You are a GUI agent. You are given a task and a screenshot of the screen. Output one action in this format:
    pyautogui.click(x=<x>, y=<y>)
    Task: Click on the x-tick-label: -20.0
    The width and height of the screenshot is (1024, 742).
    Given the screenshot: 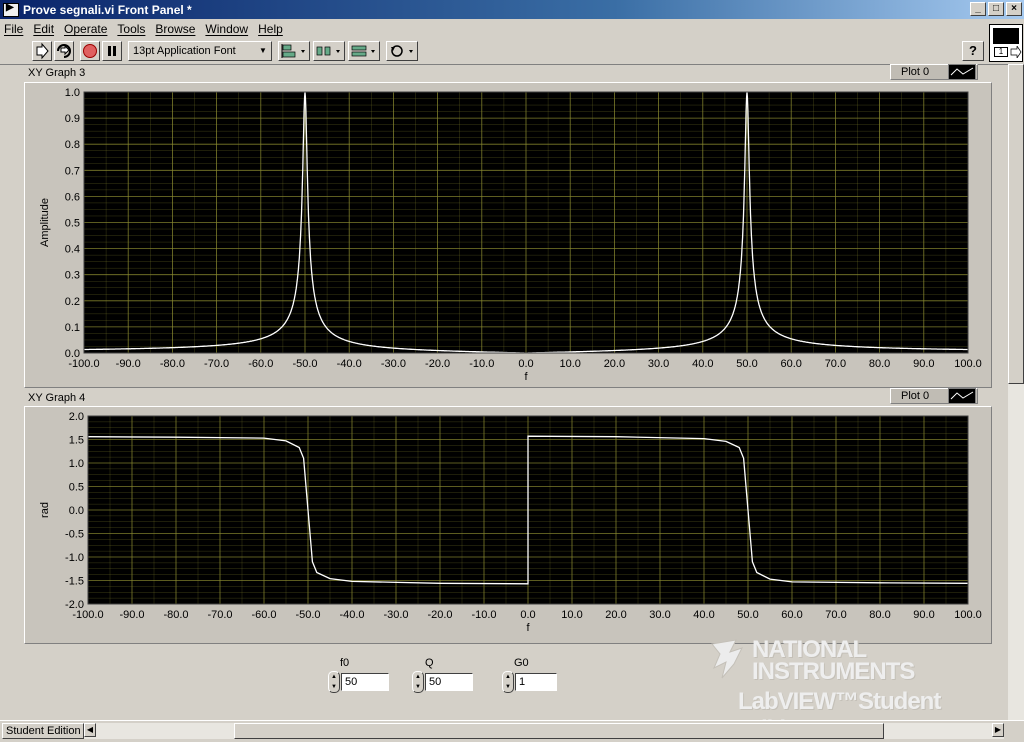 What is the action you would take?
    pyautogui.click(x=439, y=615)
    